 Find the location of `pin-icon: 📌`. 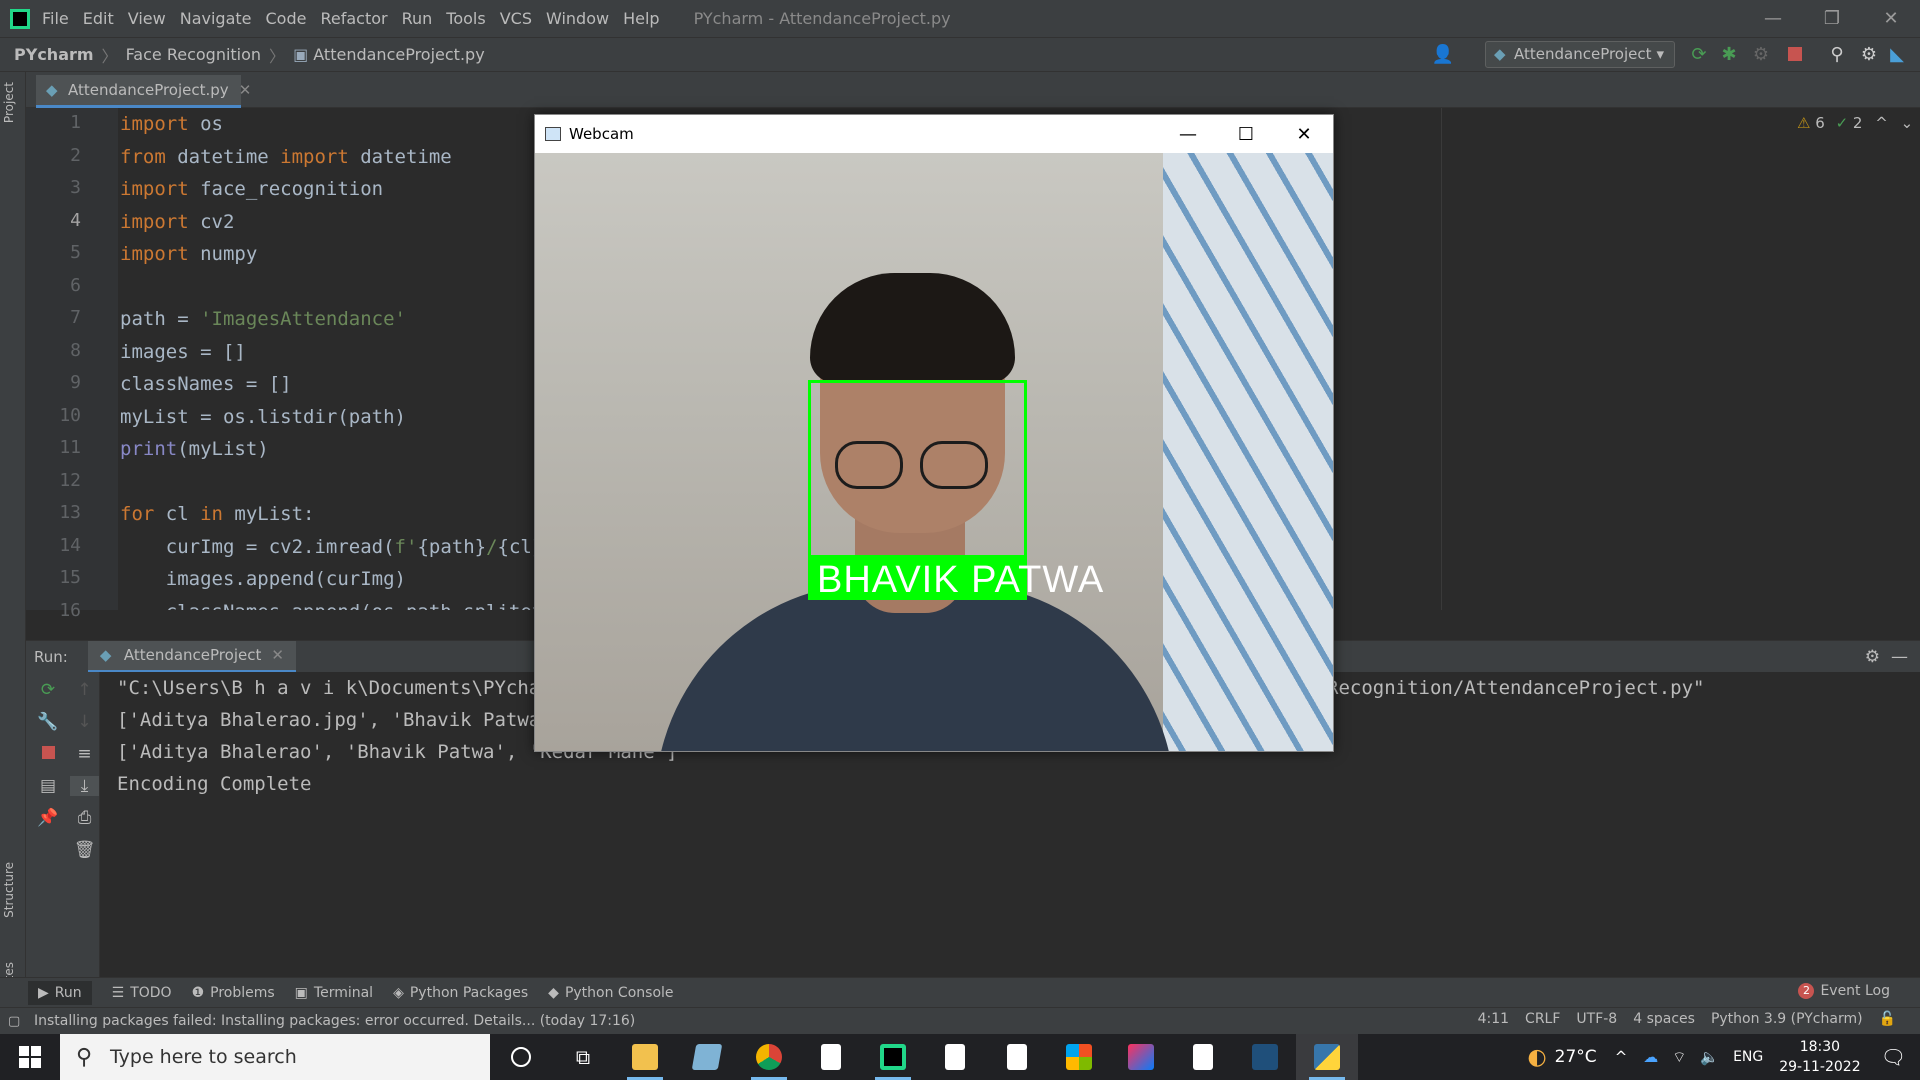

pin-icon: 📌 is located at coordinates (48, 818).